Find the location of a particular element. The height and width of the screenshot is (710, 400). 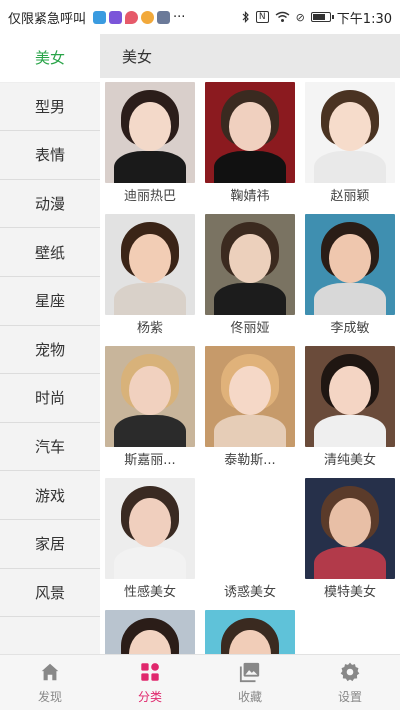

nav-label: 设置 is located at coordinates (349, 697).